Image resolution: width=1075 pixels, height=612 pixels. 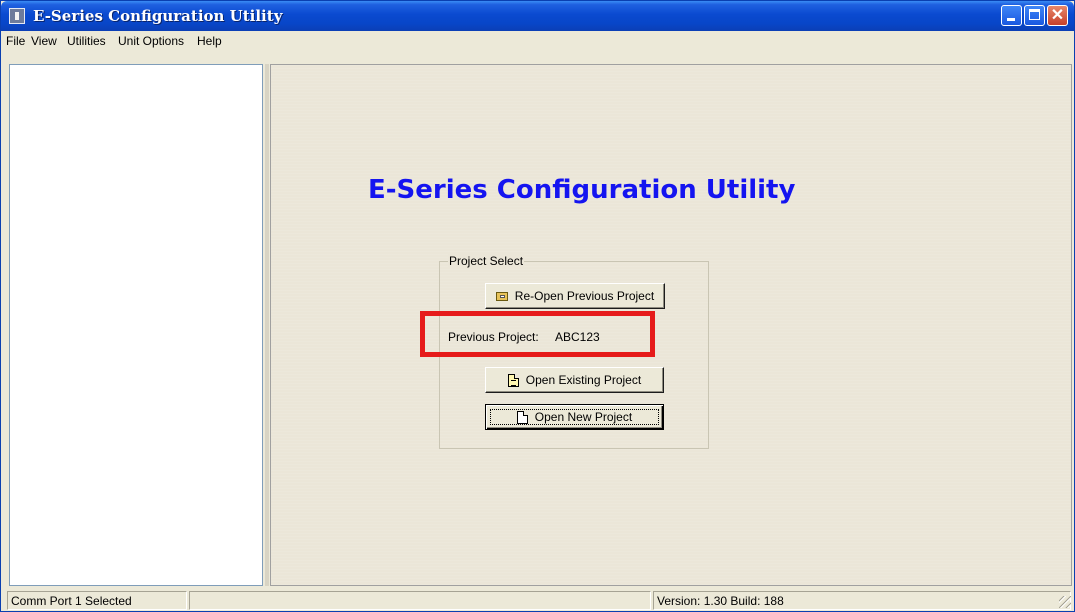 I want to click on app-icon, so click(x=17, y=16).